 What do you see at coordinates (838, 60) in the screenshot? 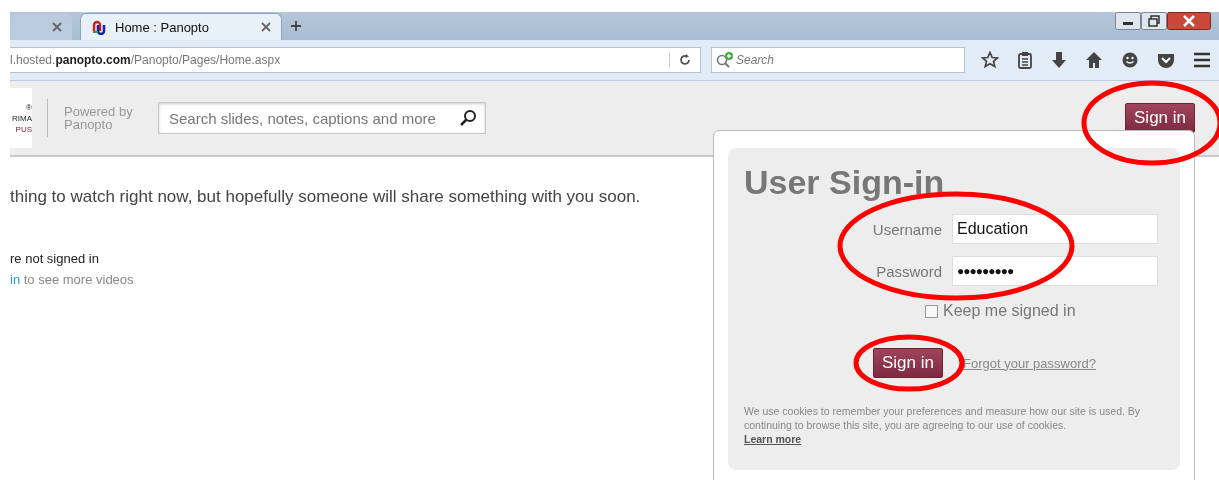
I see `search-field: Search` at bounding box center [838, 60].